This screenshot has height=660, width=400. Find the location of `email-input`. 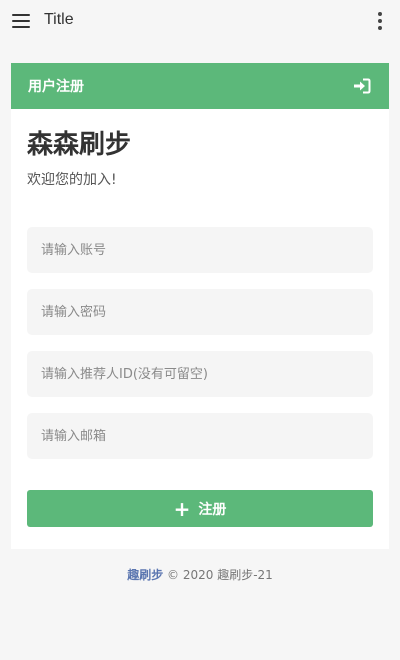

email-input is located at coordinates (200, 436).